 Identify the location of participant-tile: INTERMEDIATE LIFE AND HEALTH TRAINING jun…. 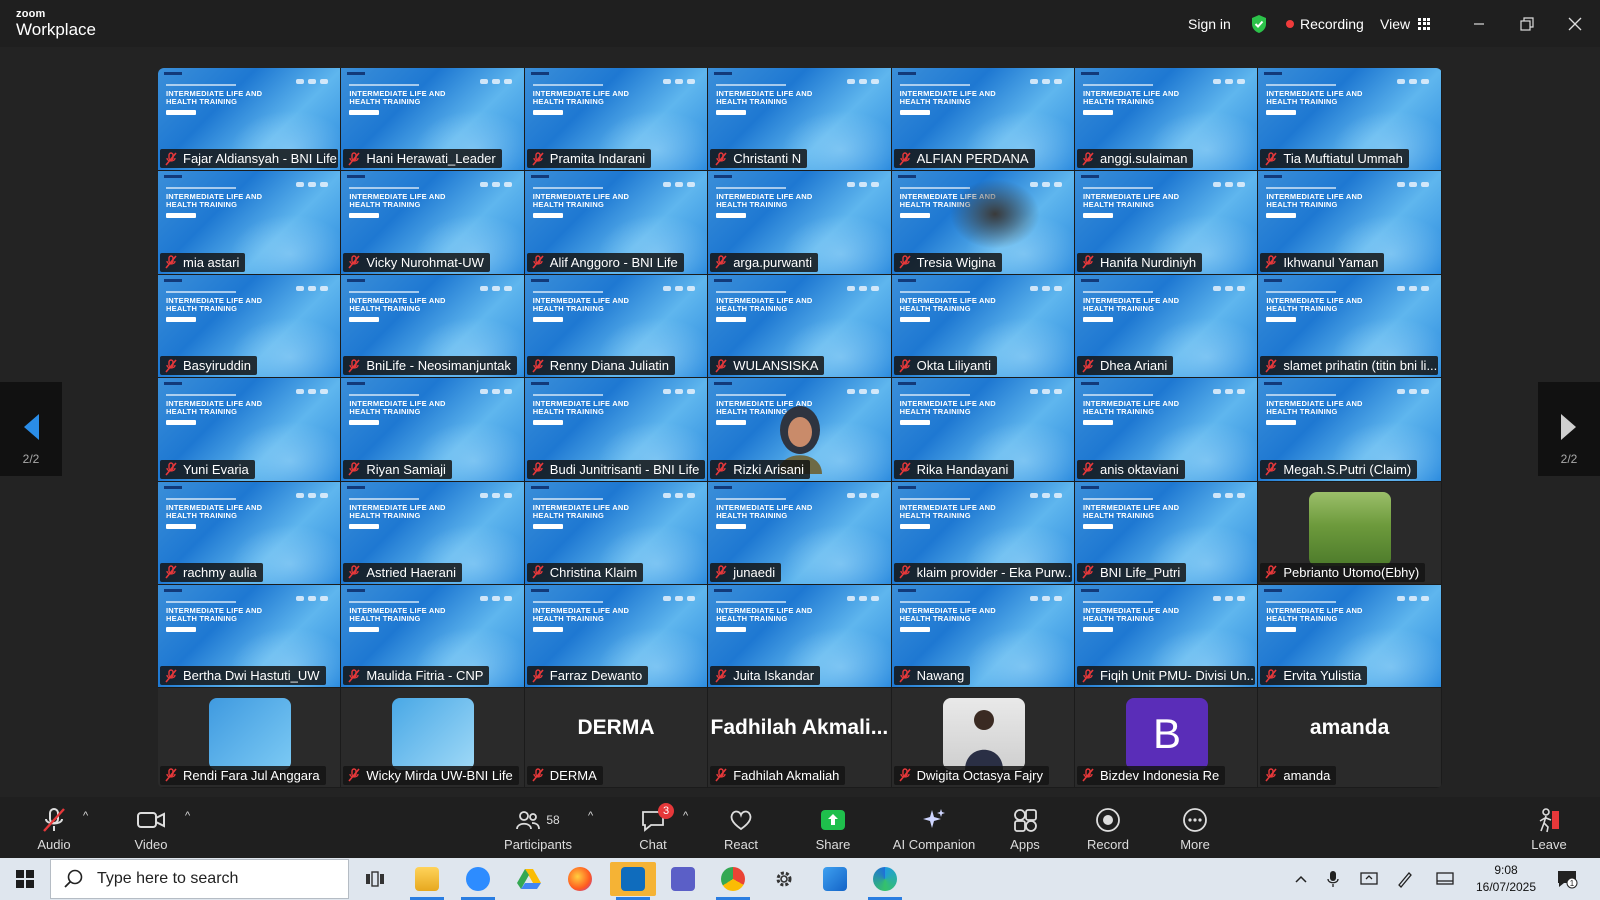
(800, 533).